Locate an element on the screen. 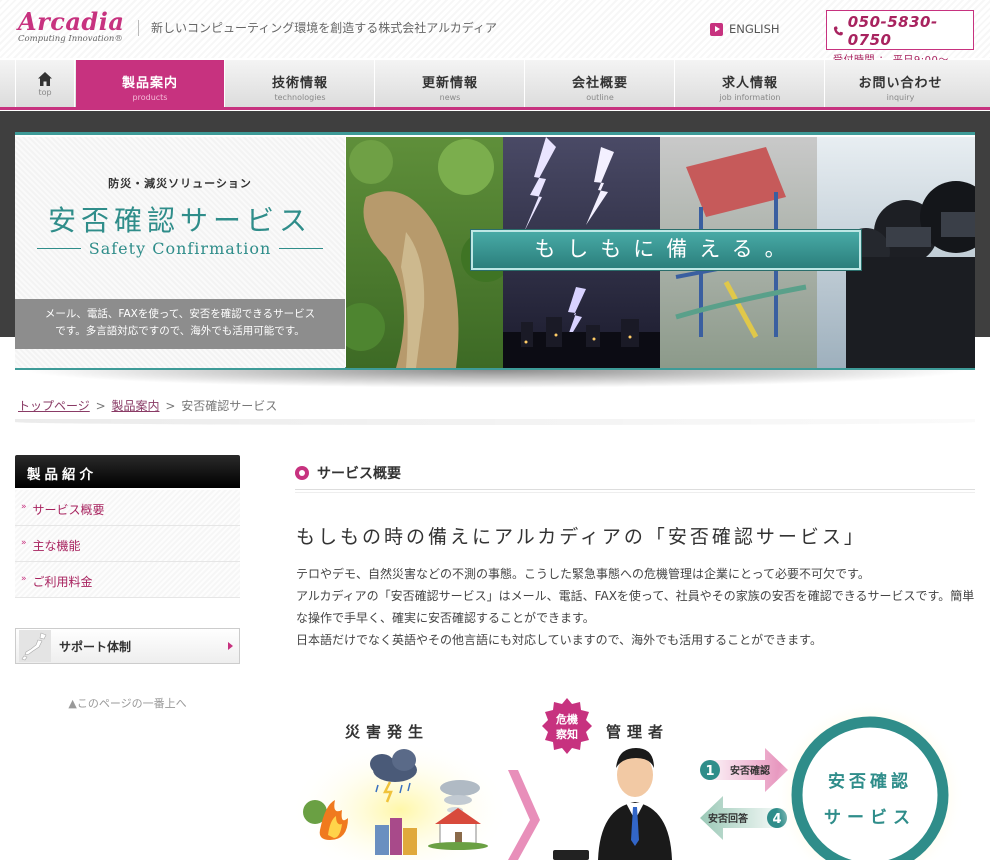 This screenshot has height=860, width=990. sidebar-item-features: » 主な機能 is located at coordinates (127, 544).